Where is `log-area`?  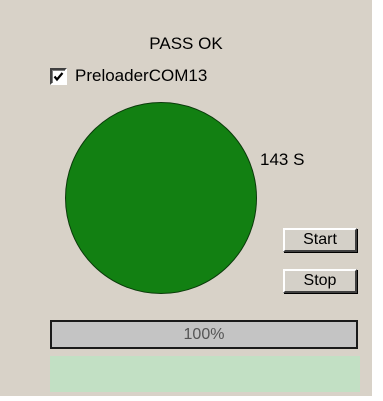 log-area is located at coordinates (205, 374).